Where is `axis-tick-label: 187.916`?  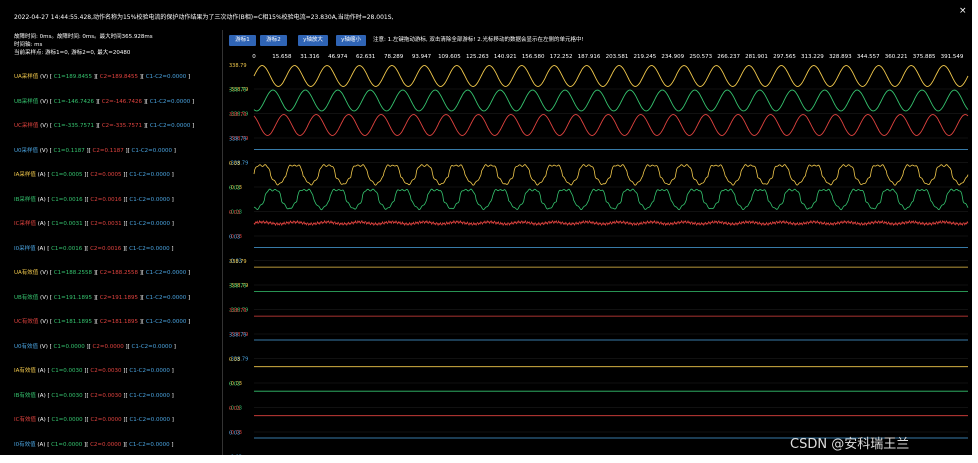 axis-tick-label: 187.916 is located at coordinates (589, 57).